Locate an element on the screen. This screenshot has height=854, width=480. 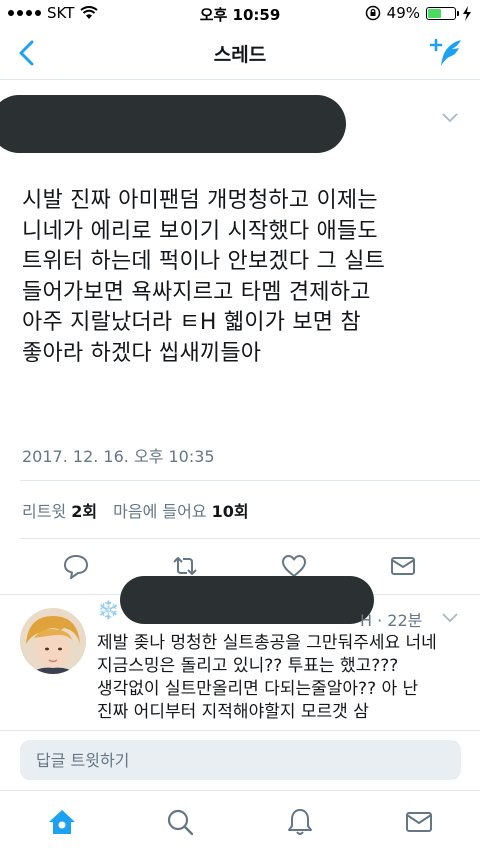
tweet-stats: 리트윗 2회 마음에 들어요 10회 is located at coordinates (135, 510).